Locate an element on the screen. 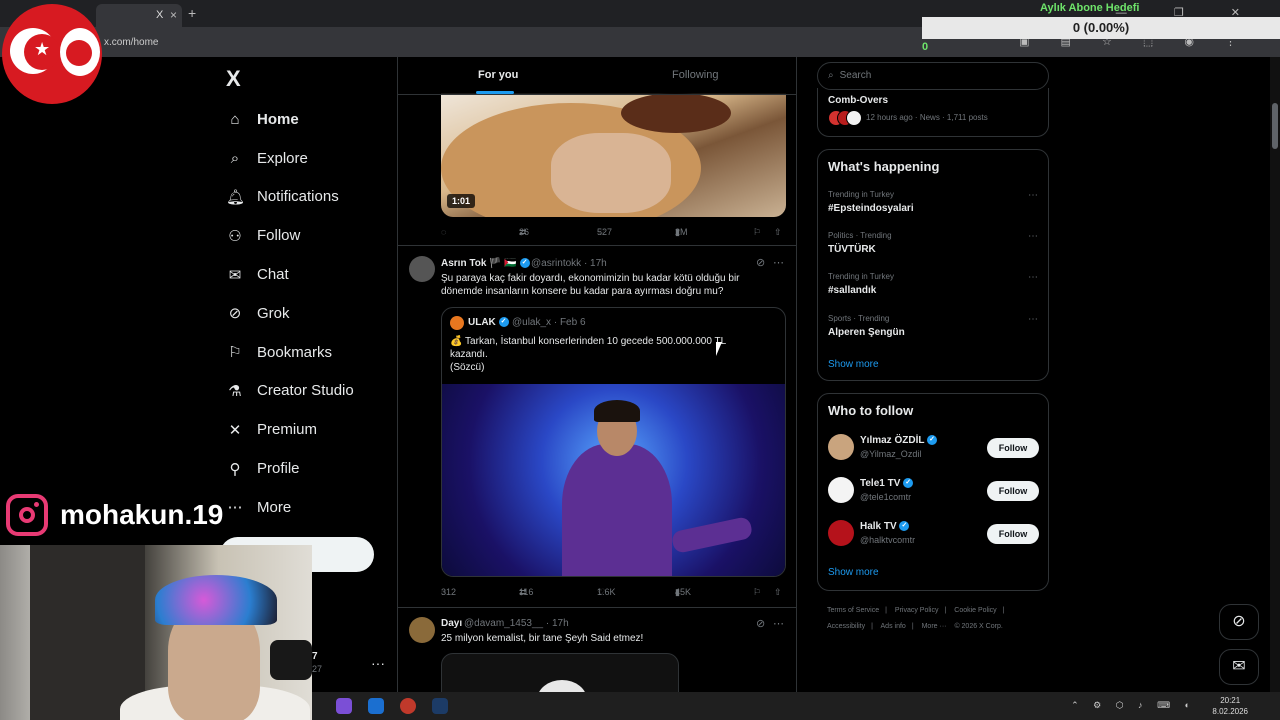 This screenshot has width=1280, height=720. nav-label: Creator Studio is located at coordinates (305, 391).